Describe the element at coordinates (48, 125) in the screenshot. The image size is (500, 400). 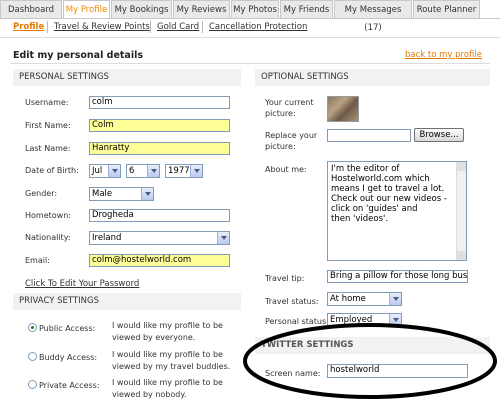
I see `first-name-label: First Name:` at that location.